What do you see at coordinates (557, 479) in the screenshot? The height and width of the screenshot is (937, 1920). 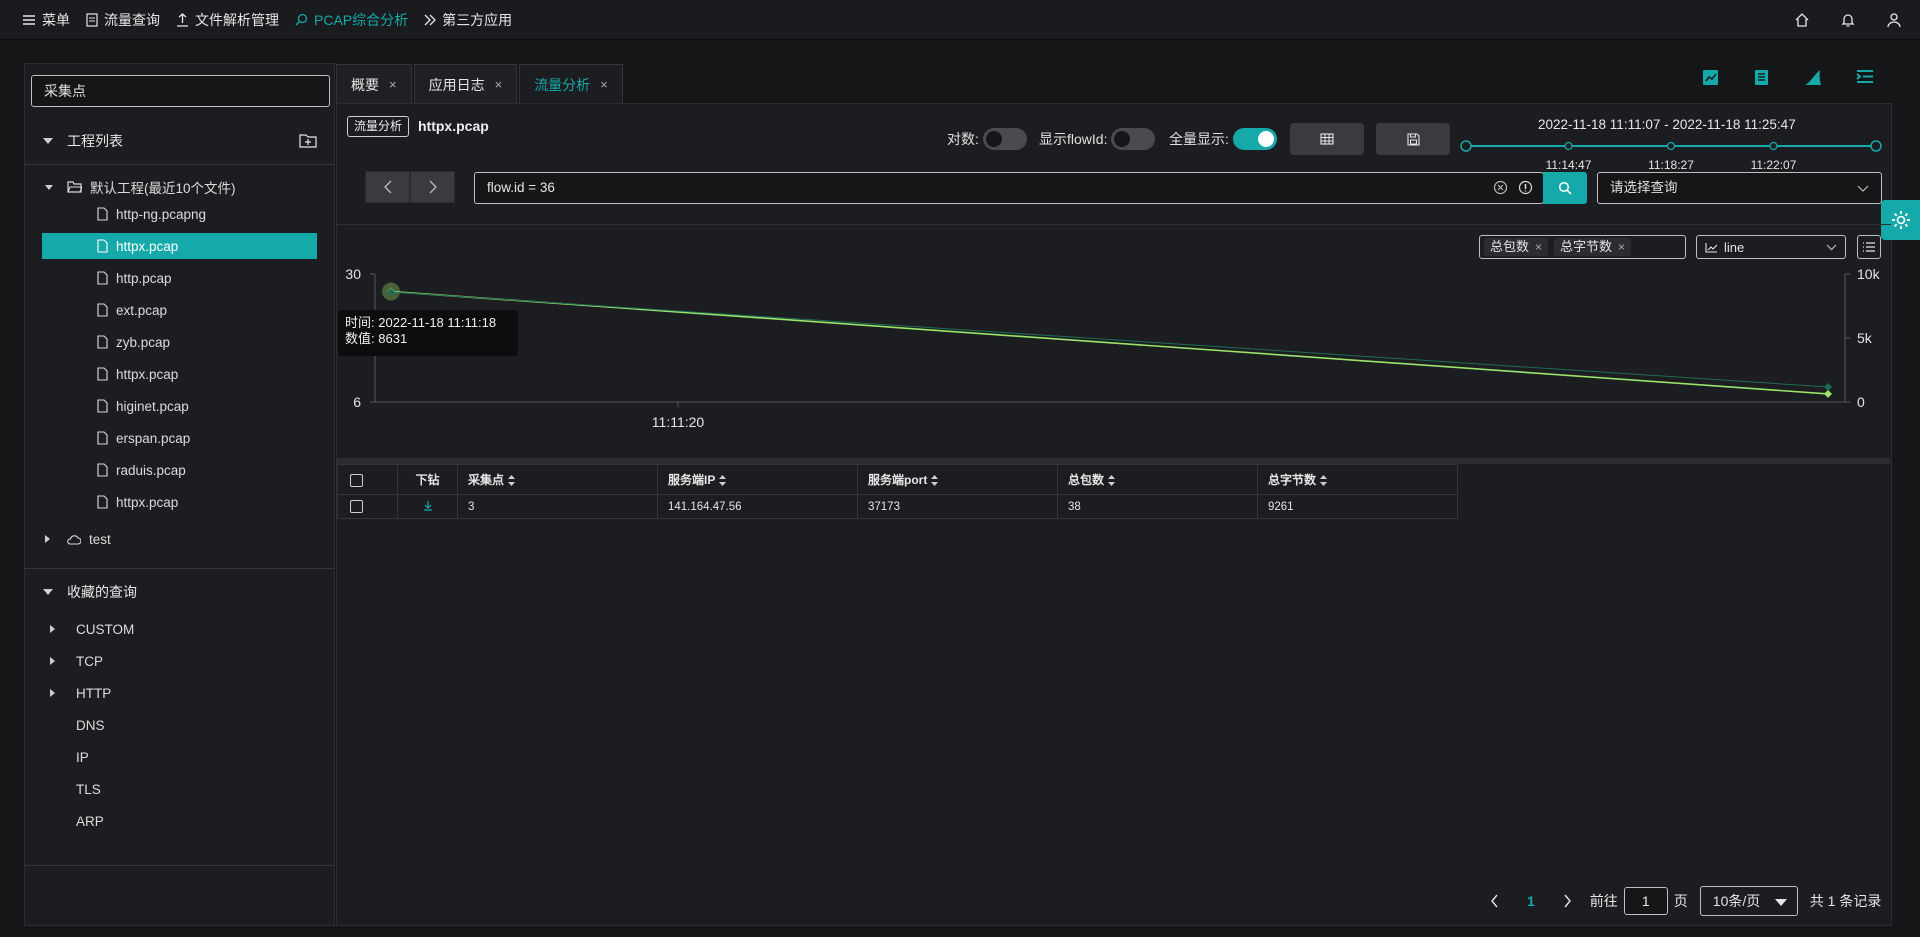 I see `column-header: 采集点` at bounding box center [557, 479].